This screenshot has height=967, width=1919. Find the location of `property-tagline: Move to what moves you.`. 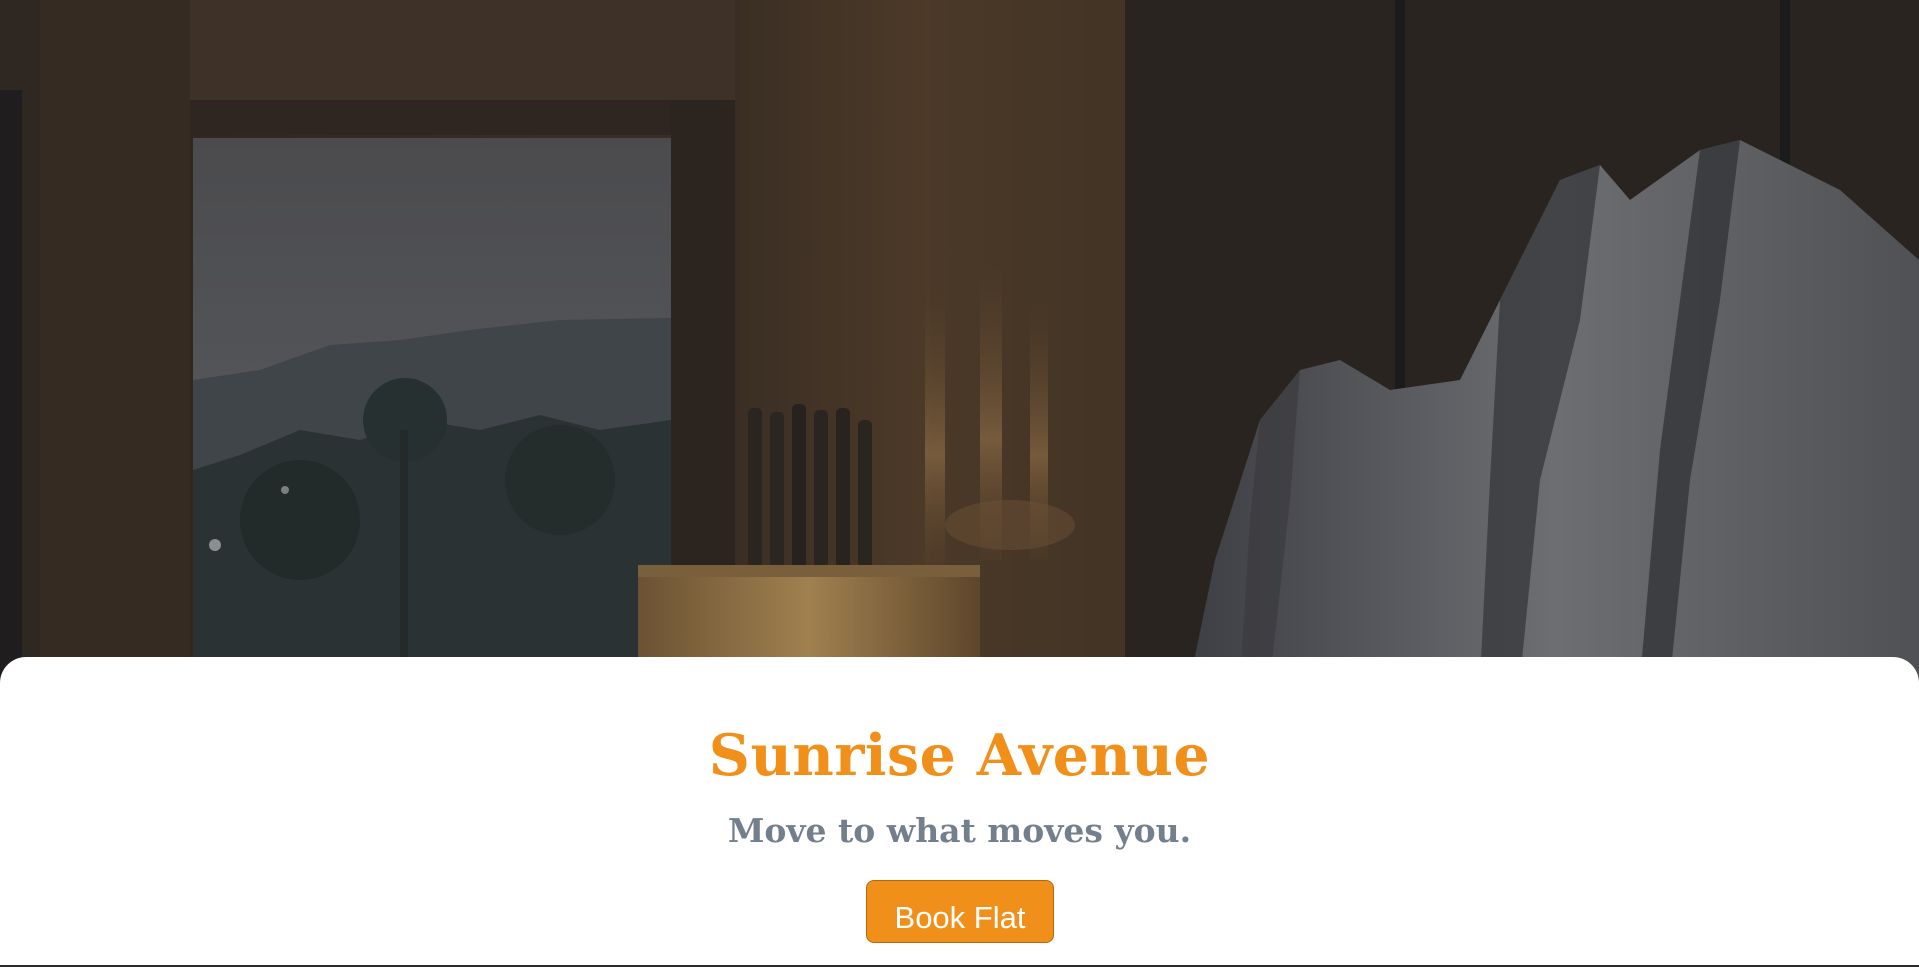

property-tagline: Move to what moves you. is located at coordinates (959, 830).